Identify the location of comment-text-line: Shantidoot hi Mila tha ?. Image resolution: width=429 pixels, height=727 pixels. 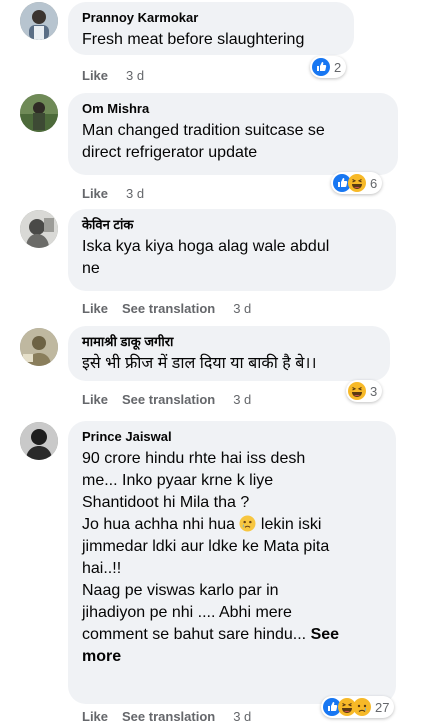
(166, 502).